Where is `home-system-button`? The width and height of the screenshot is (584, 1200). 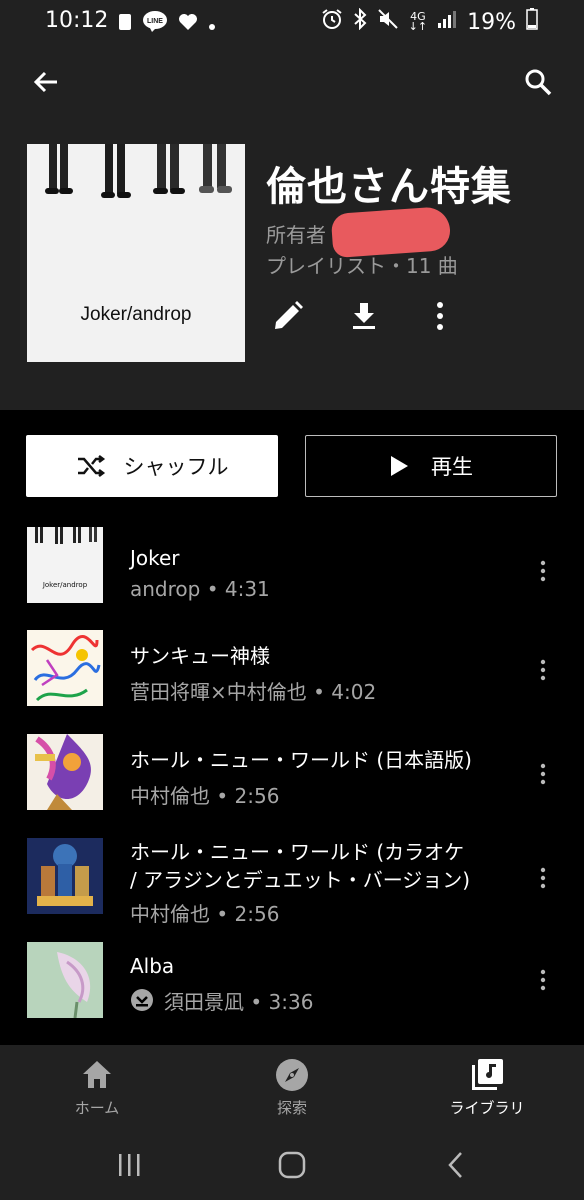
home-system-button is located at coordinates (292, 1165).